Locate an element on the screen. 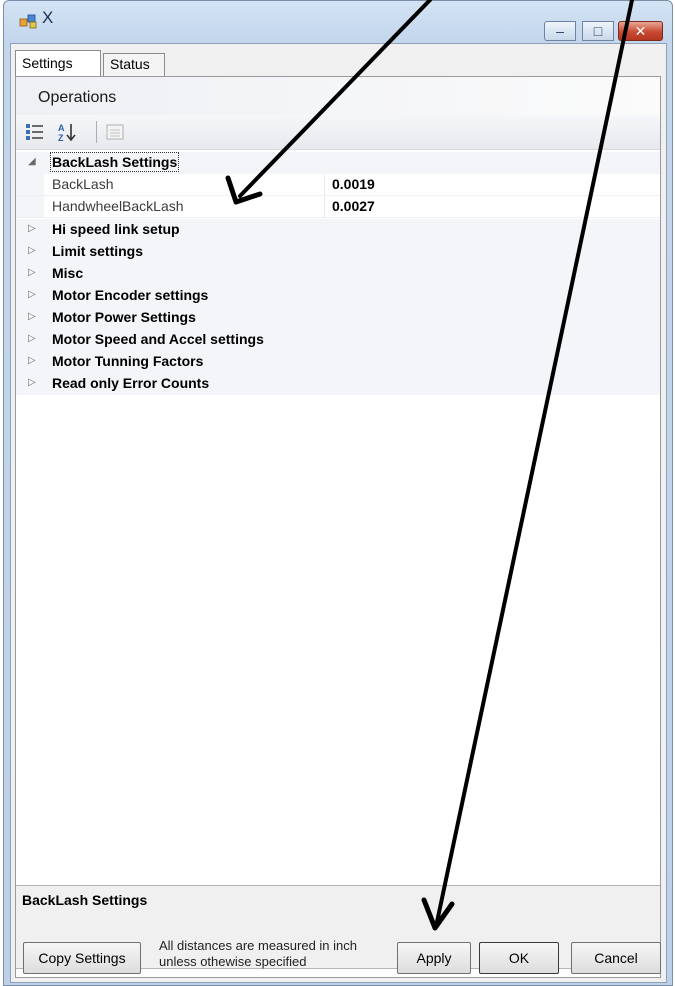 Image resolution: width=675 pixels, height=986 pixels. property-row-backlash: BackLash 0.0019 is located at coordinates (338, 185).